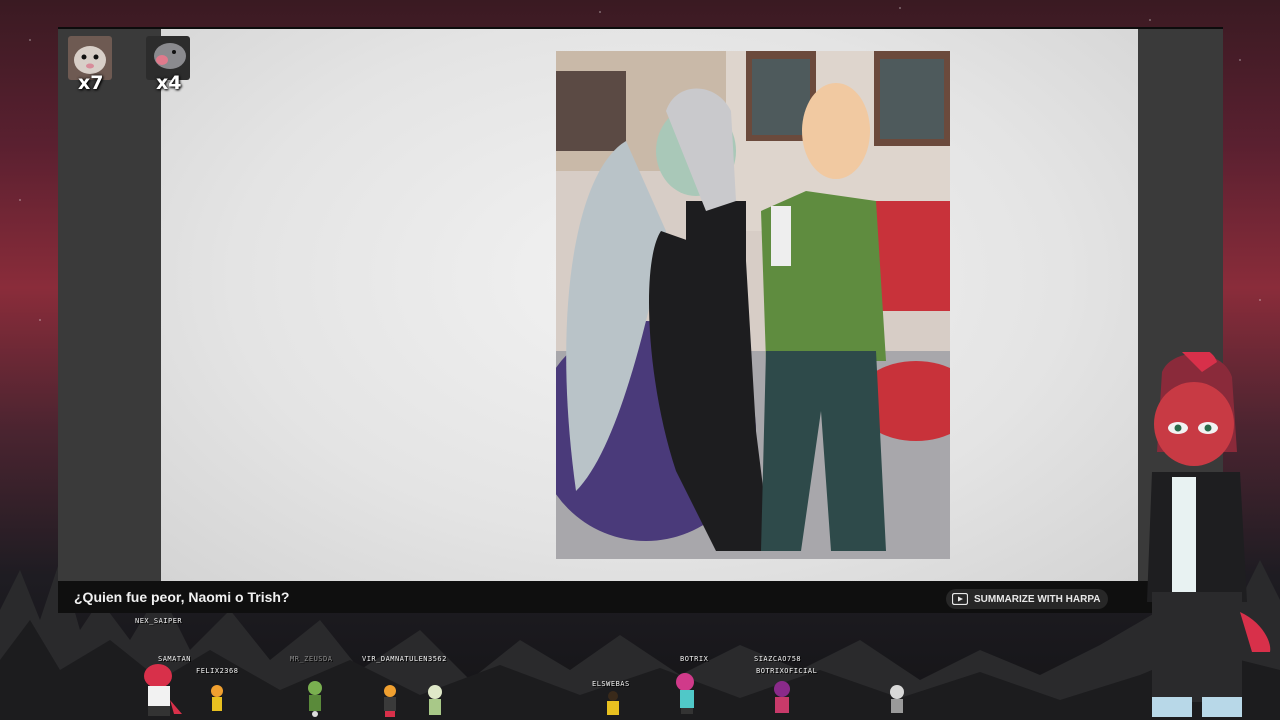 The width and height of the screenshot is (1280, 720). What do you see at coordinates (960, 599) in the screenshot?
I see `video-summary-icon` at bounding box center [960, 599].